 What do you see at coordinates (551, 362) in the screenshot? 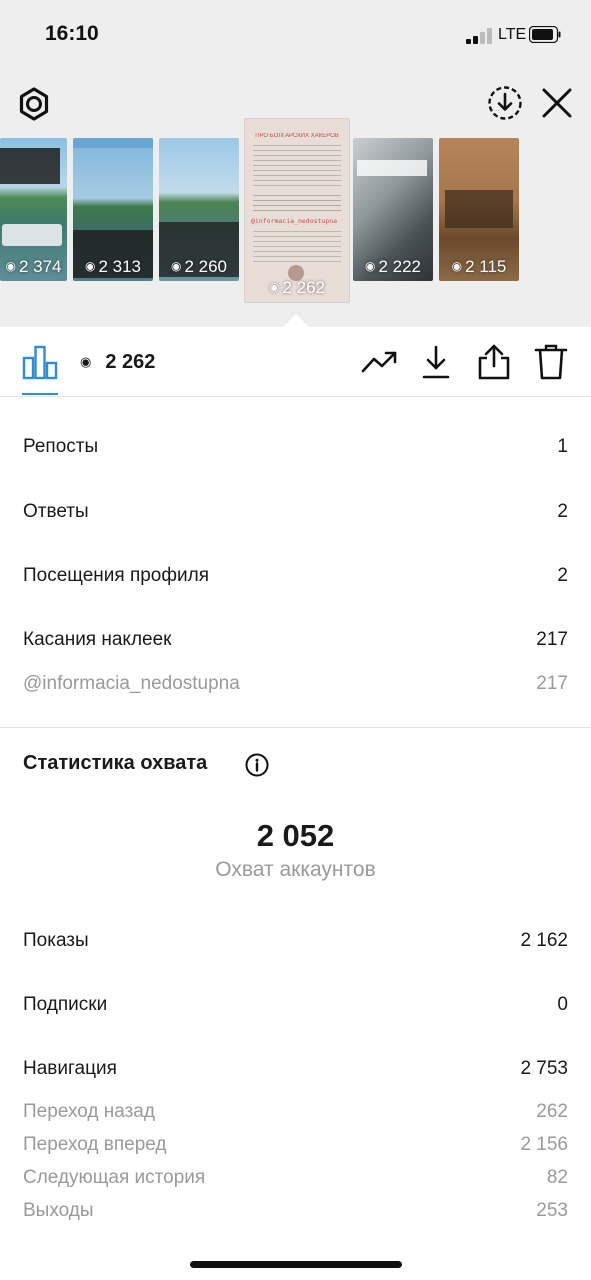
I see `trash-icon` at bounding box center [551, 362].